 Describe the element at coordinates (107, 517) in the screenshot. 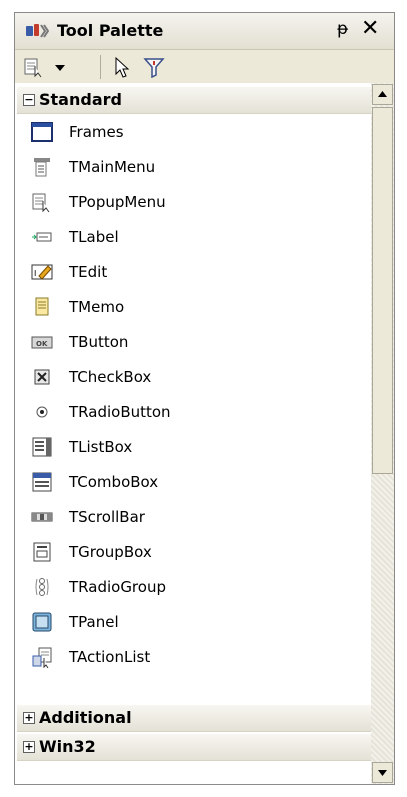

I see `item-label: TScrollBar` at that location.